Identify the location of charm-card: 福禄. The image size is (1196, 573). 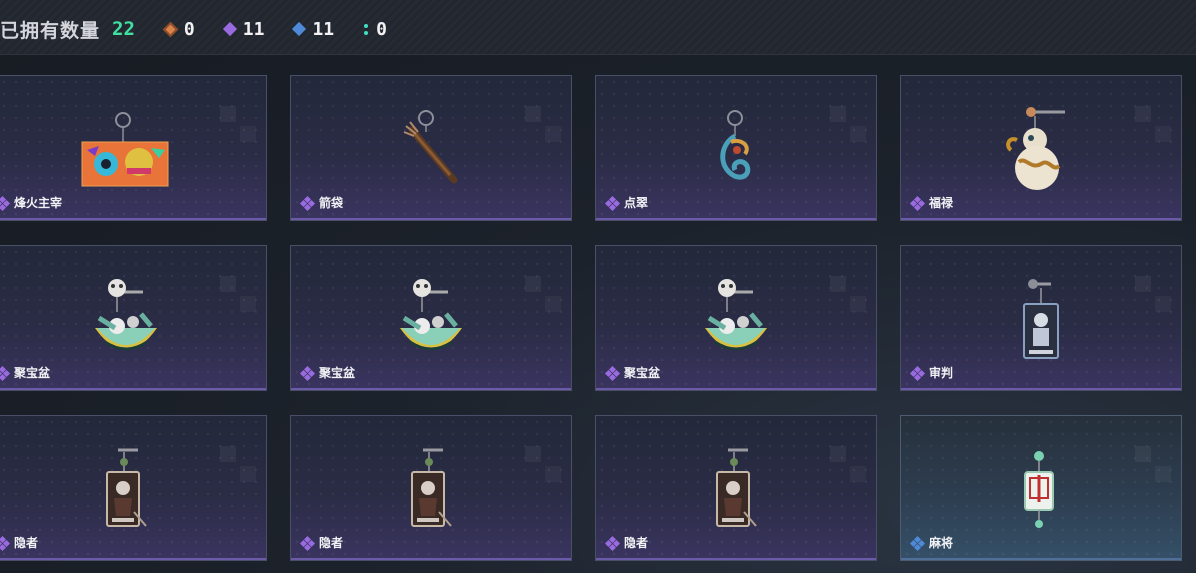
(1041, 148).